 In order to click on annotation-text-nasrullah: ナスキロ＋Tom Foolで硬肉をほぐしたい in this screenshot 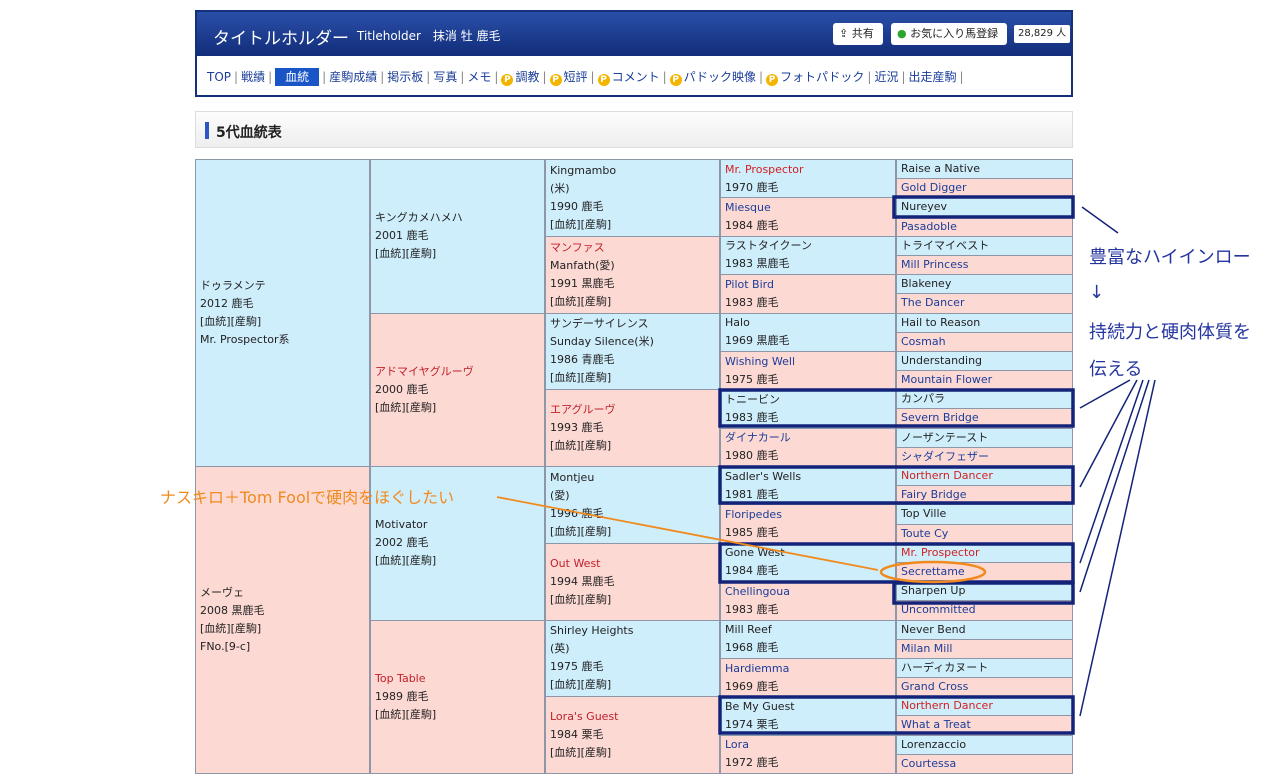, I will do `click(307, 497)`.